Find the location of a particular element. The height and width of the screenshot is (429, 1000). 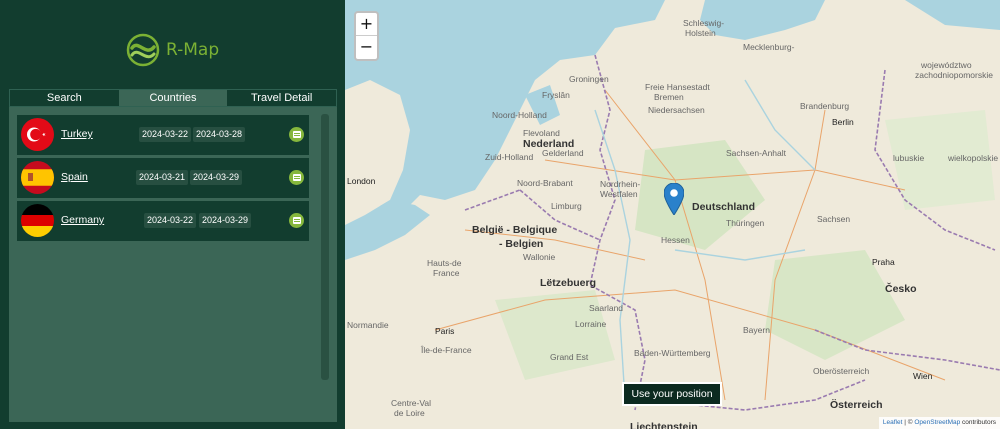

map-label-region: Fryslân is located at coordinates (556, 95).